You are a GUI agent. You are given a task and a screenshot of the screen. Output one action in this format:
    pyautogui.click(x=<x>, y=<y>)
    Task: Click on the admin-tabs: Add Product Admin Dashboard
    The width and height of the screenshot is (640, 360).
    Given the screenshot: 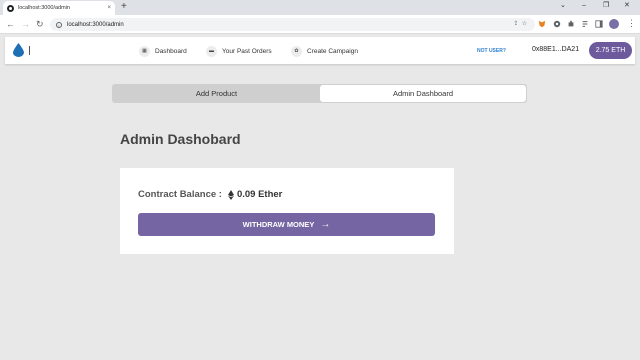 What is the action you would take?
    pyautogui.click(x=319, y=93)
    